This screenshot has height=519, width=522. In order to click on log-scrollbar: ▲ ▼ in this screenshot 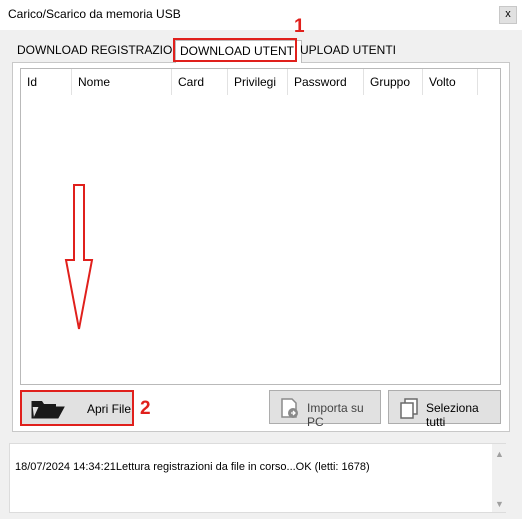, I will do `click(499, 478)`.